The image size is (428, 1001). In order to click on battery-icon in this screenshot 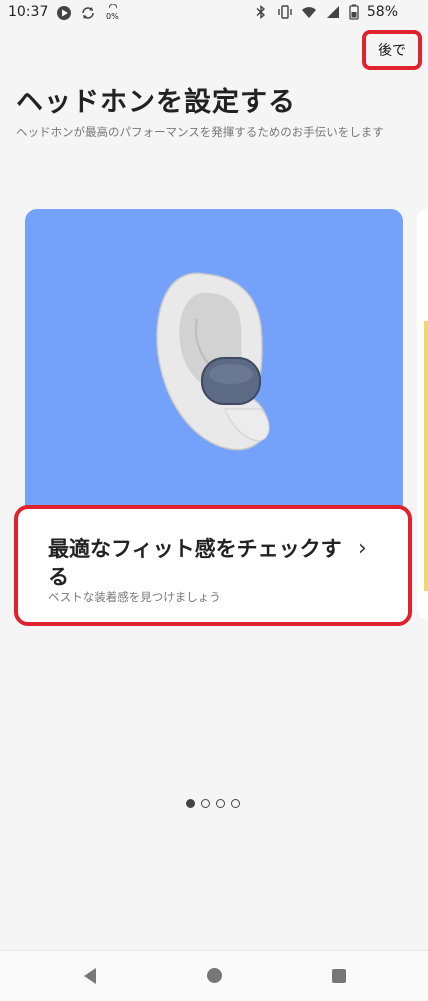, I will do `click(354, 12)`.